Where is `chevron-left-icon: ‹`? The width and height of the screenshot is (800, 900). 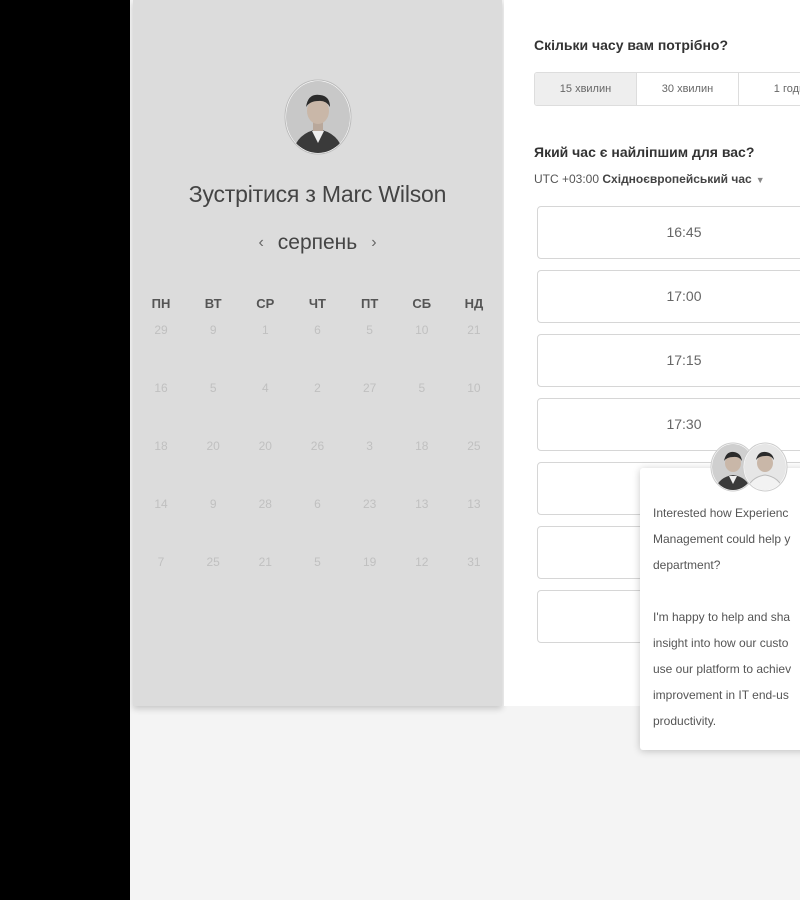
chevron-left-icon: ‹ is located at coordinates (260, 242).